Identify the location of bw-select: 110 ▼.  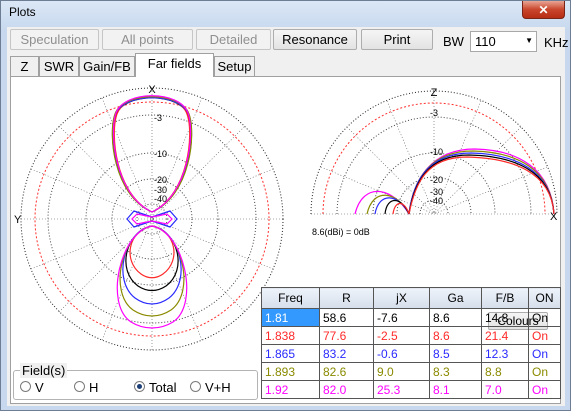
(503, 41).